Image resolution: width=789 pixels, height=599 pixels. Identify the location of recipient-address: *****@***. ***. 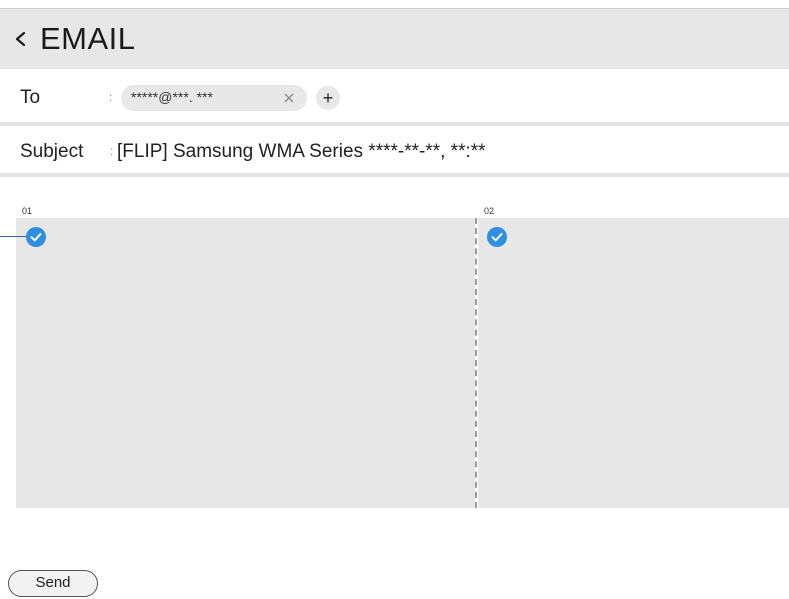
(172, 97).